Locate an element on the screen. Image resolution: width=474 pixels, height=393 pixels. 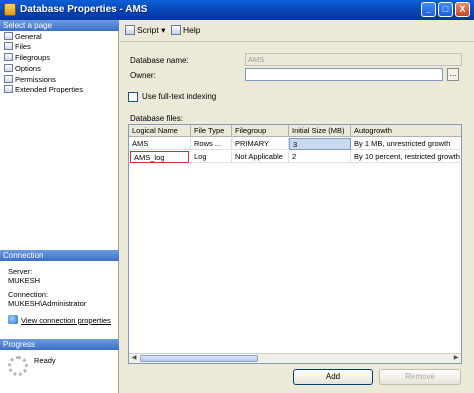
table-cell: 2 is located at coordinates (320, 157).